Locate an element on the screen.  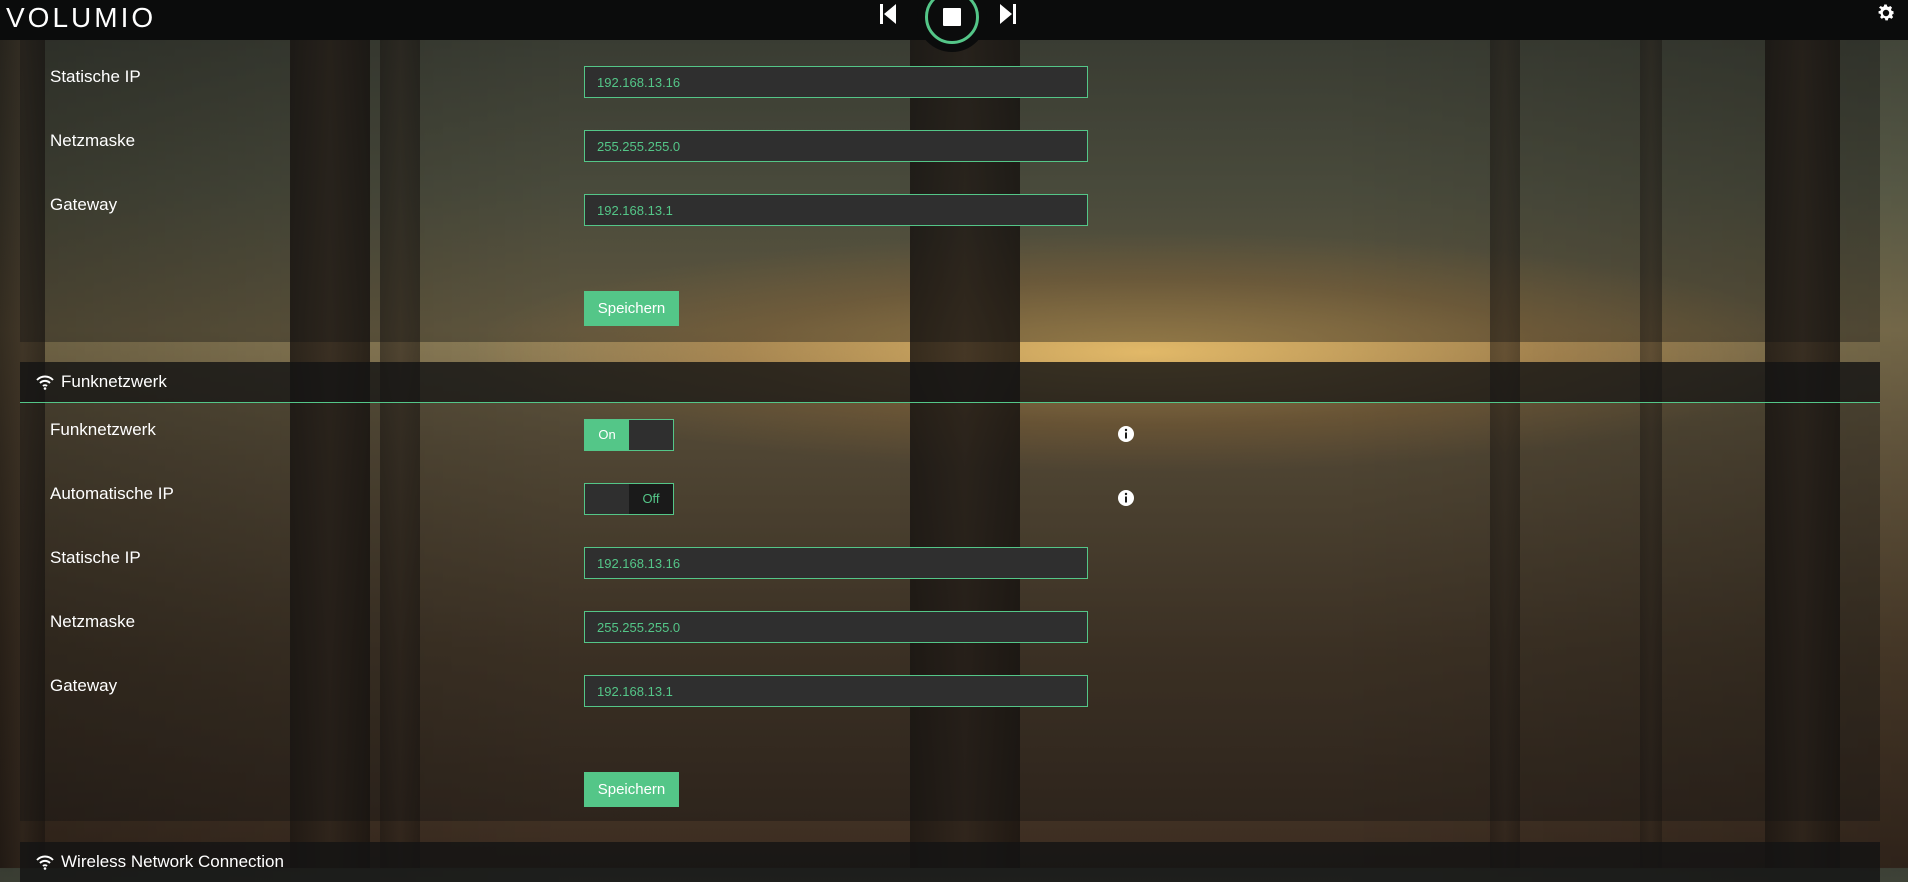
wireless-enabled-label: Funknetzwerk is located at coordinates (103, 429).